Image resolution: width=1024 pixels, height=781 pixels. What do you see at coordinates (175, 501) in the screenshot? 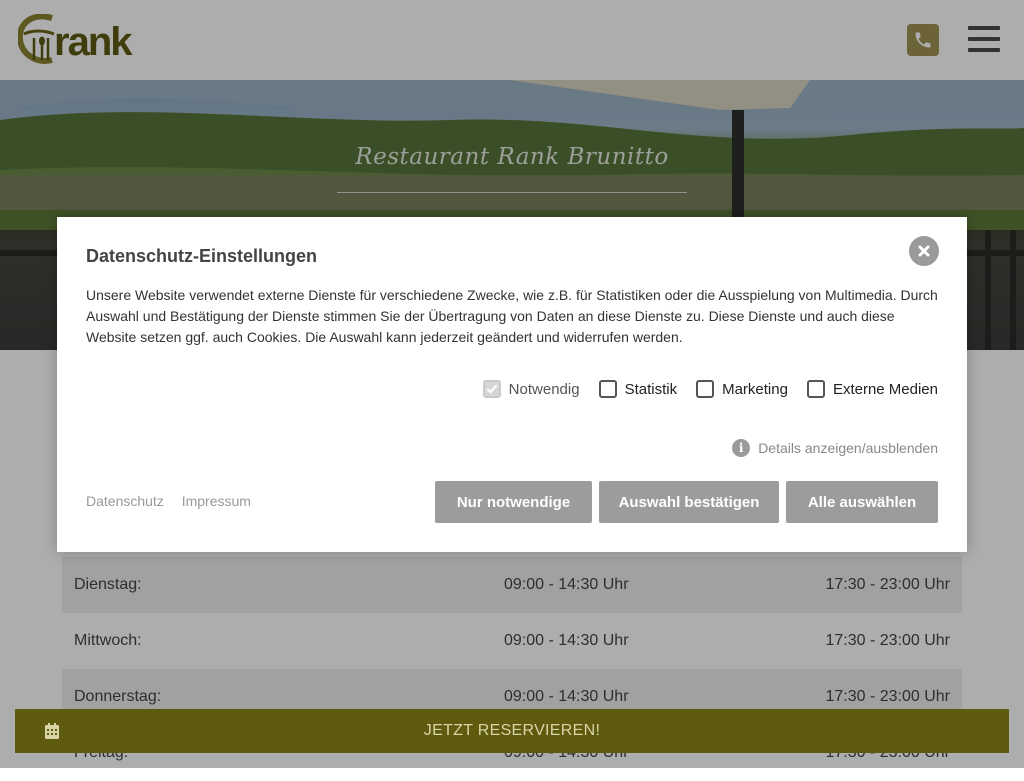
I see `dialog-footer-links: Datenschutz Impressum` at bounding box center [175, 501].